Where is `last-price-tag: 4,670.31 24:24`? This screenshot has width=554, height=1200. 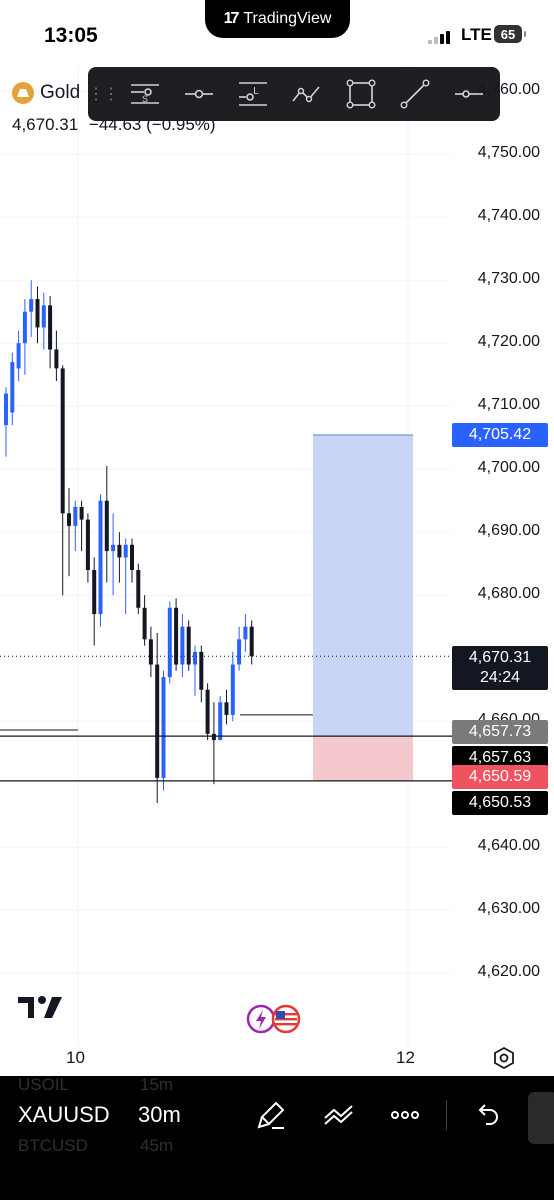
last-price-tag: 4,670.31 24:24 is located at coordinates (500, 668).